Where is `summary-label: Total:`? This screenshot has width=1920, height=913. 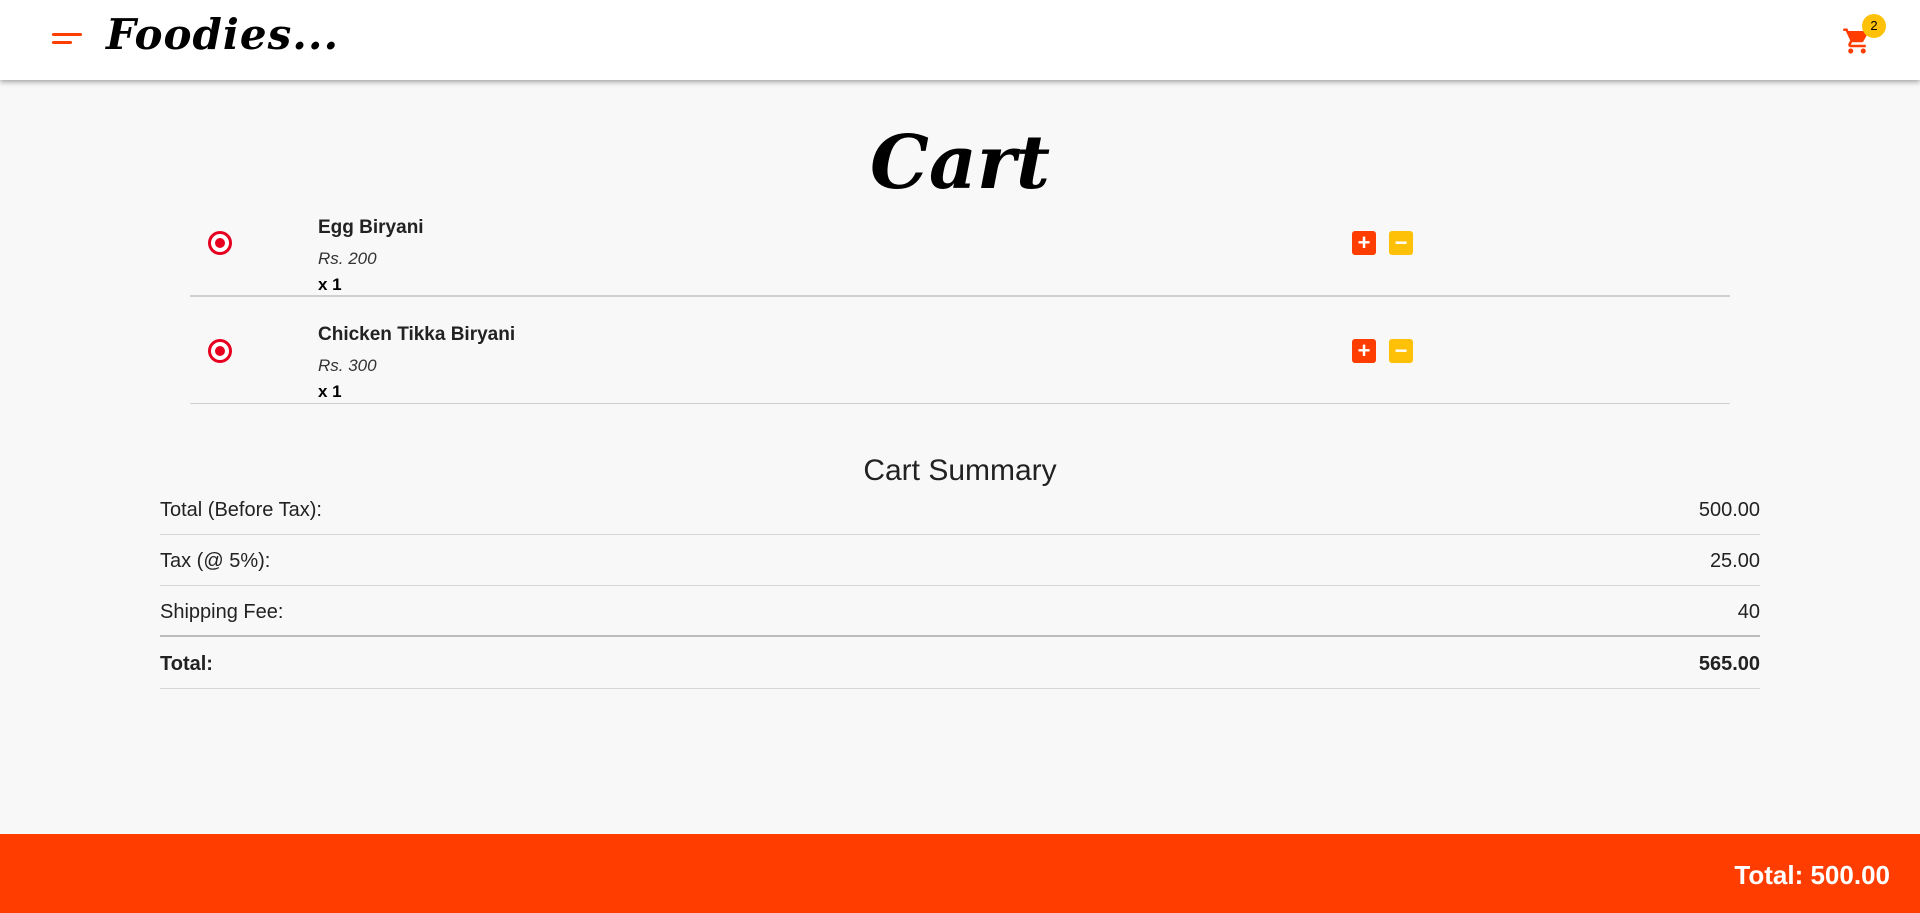
summary-label: Total: is located at coordinates (186, 664).